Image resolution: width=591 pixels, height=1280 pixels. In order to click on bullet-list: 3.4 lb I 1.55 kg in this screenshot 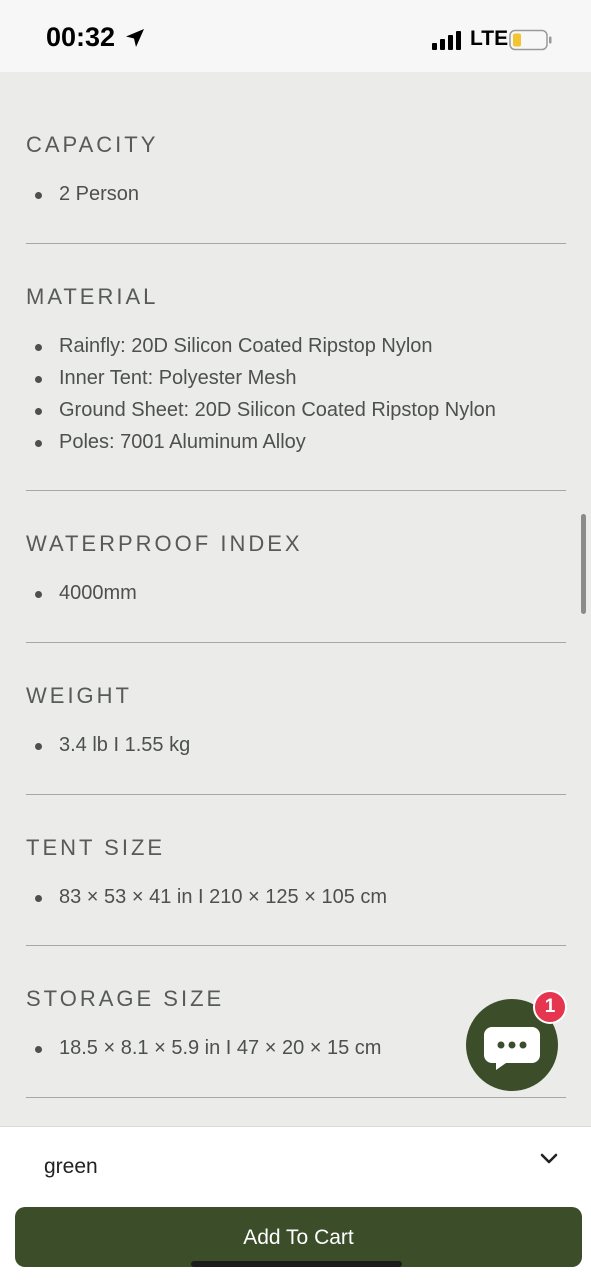, I will do `click(296, 745)`.